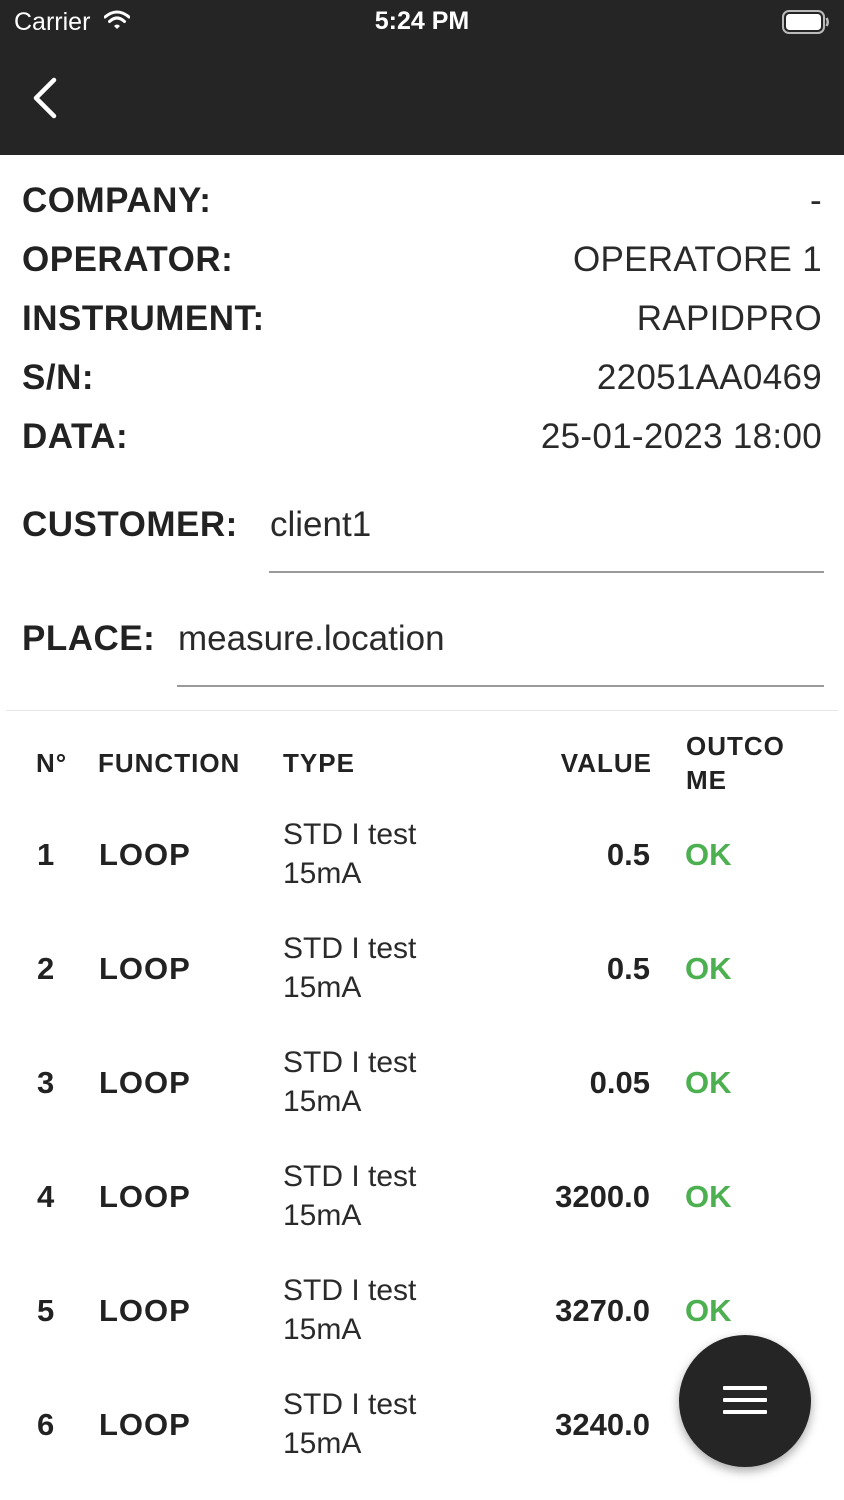  I want to click on header-number: N°, so click(52, 763).